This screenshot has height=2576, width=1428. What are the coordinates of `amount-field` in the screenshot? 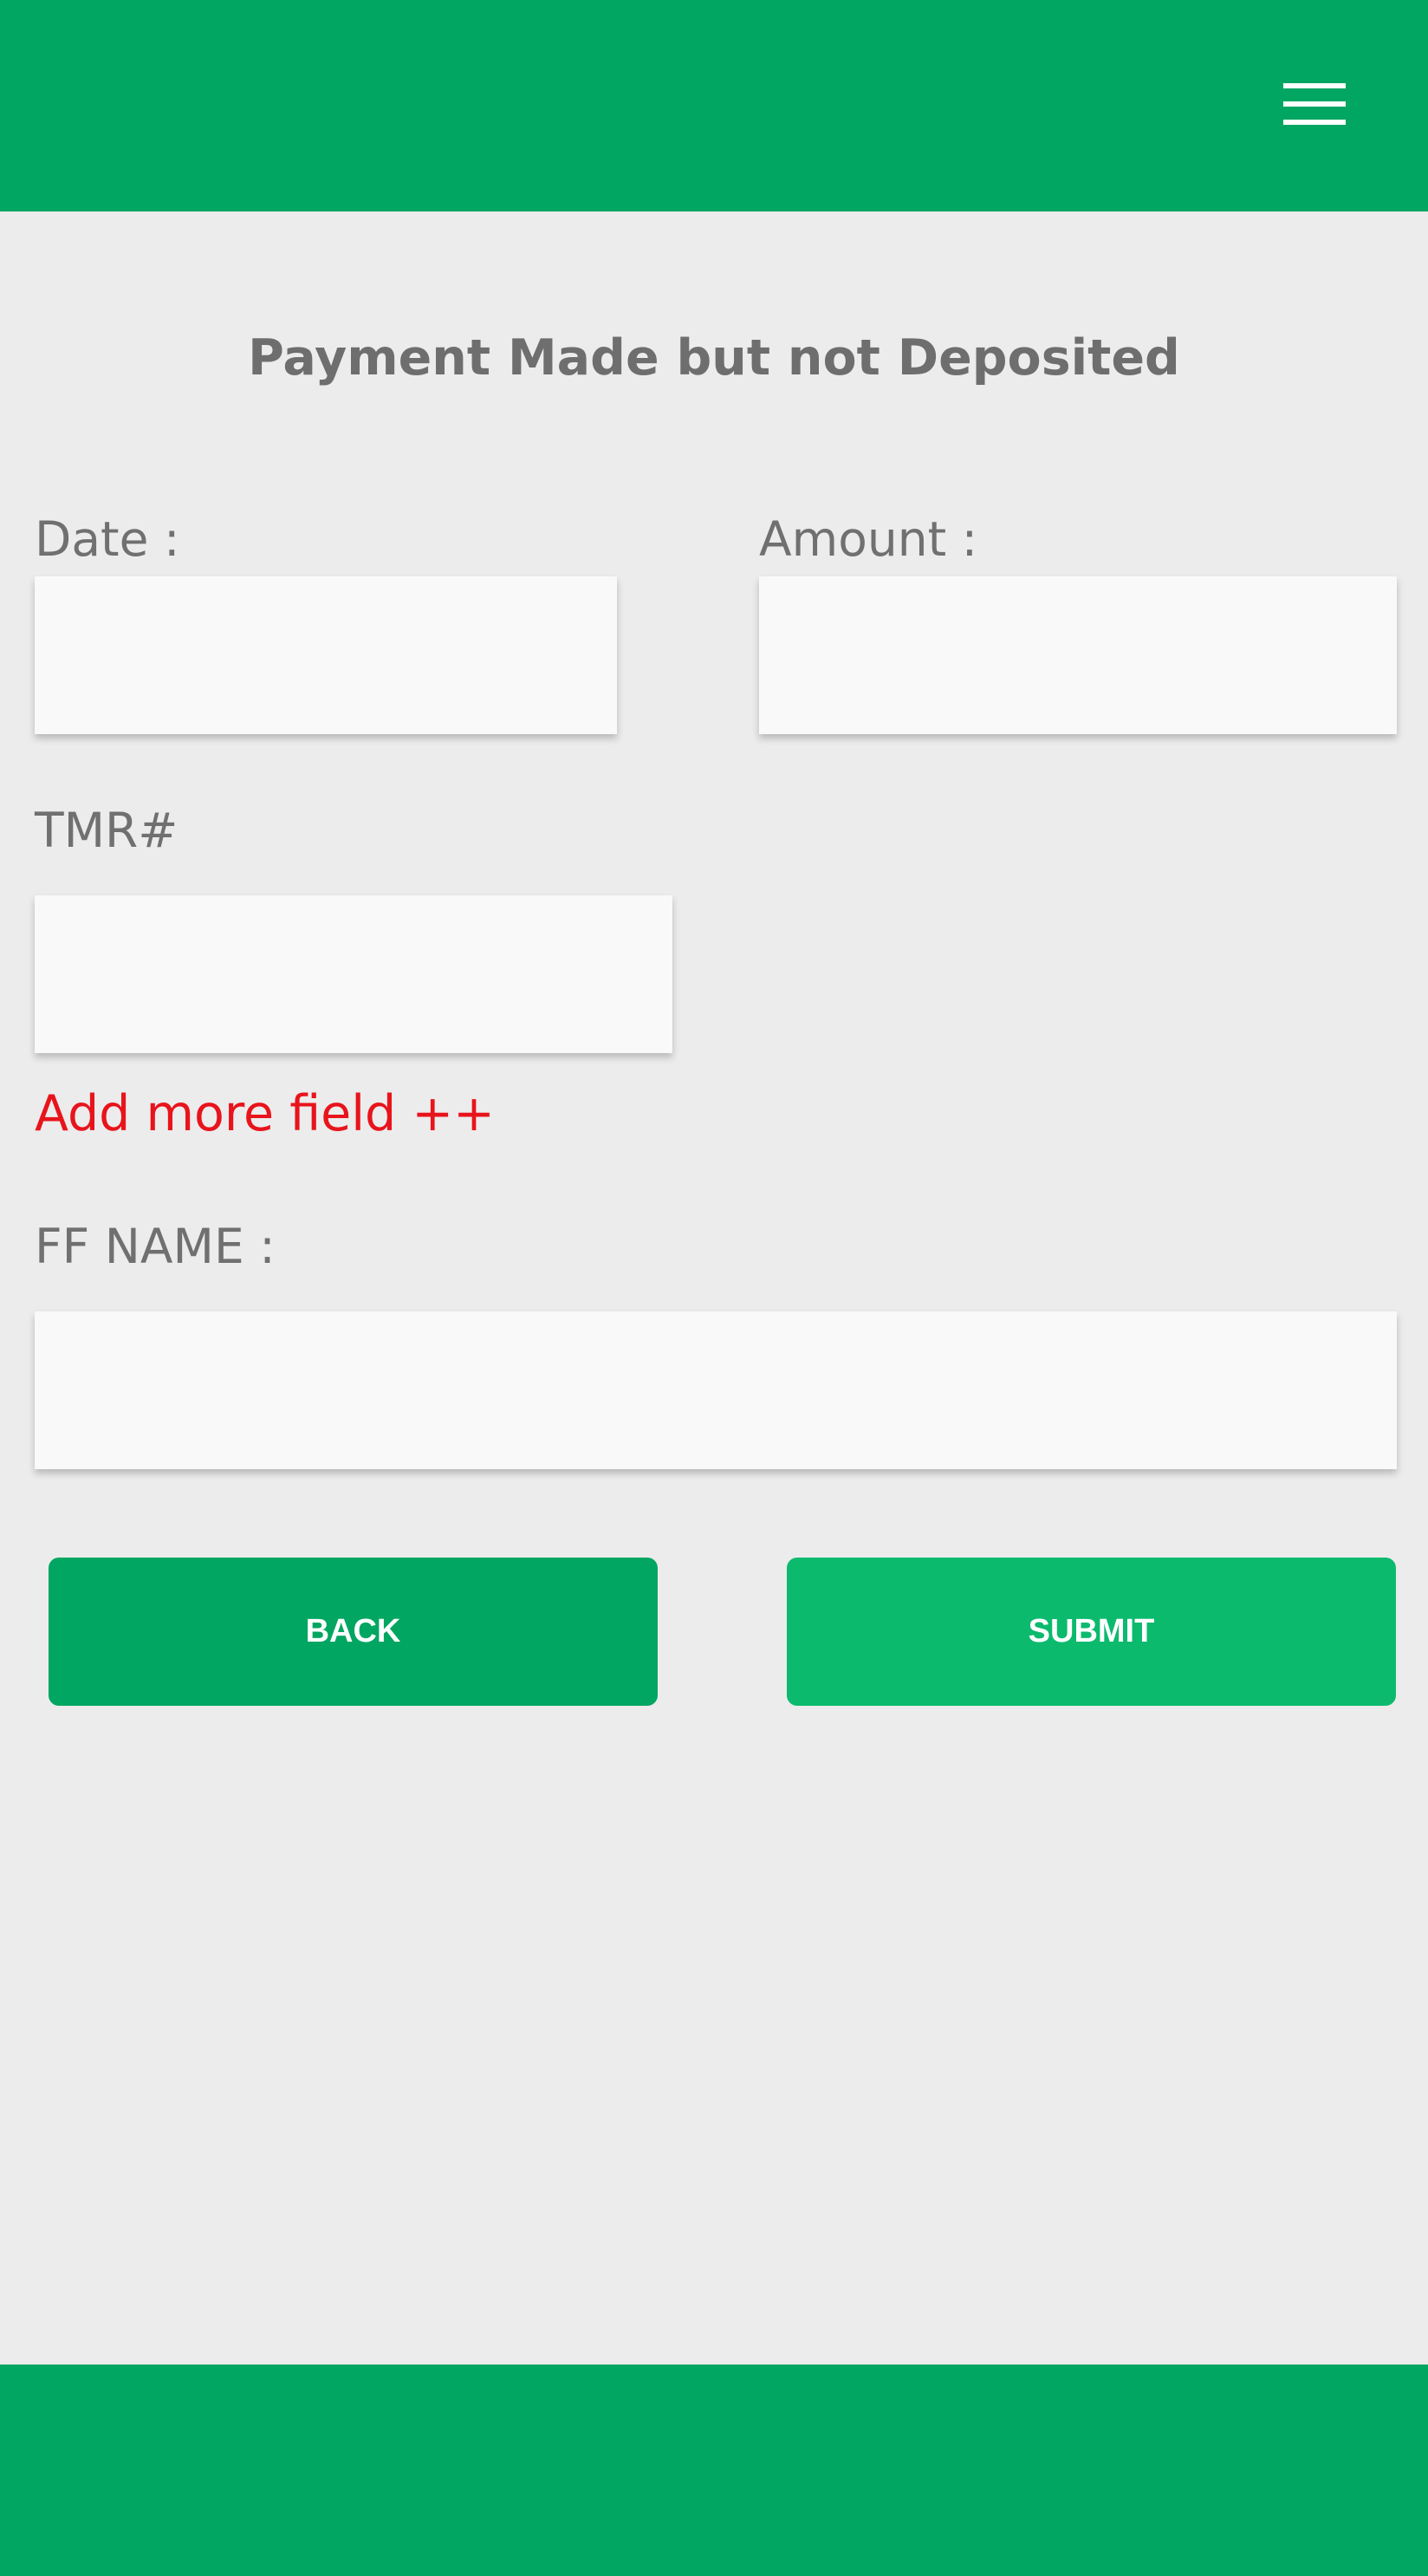 It's located at (1078, 655).